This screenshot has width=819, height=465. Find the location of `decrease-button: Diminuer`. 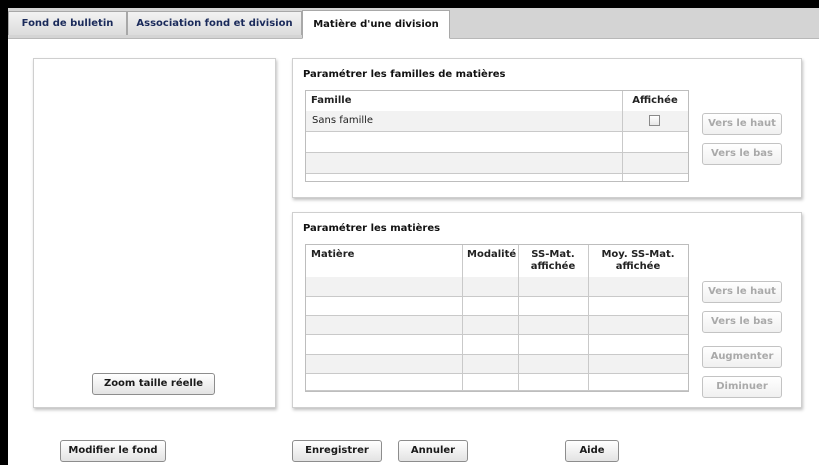

decrease-button: Diminuer is located at coordinates (742, 387).